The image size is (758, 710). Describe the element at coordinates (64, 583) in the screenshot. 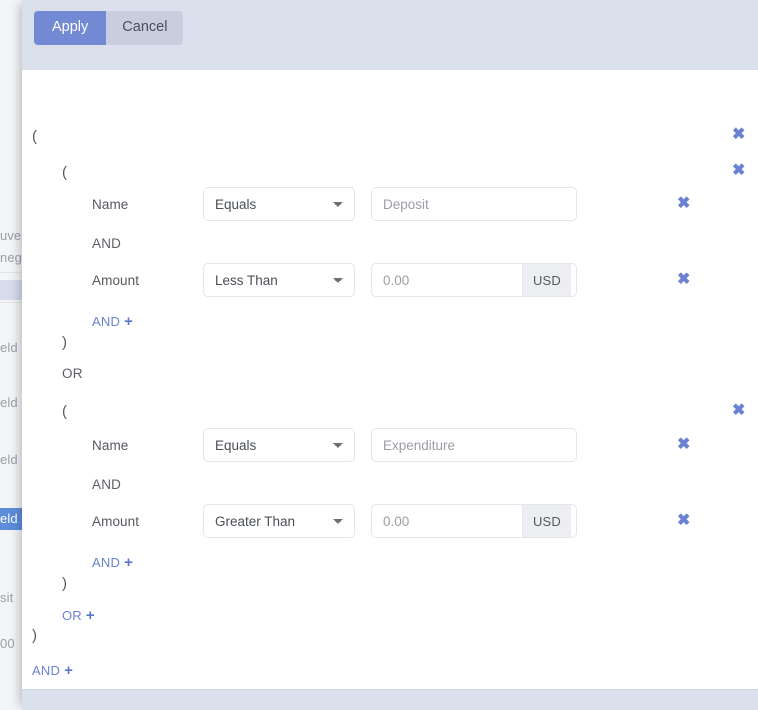

I see `group-2-close-paren: )` at that location.